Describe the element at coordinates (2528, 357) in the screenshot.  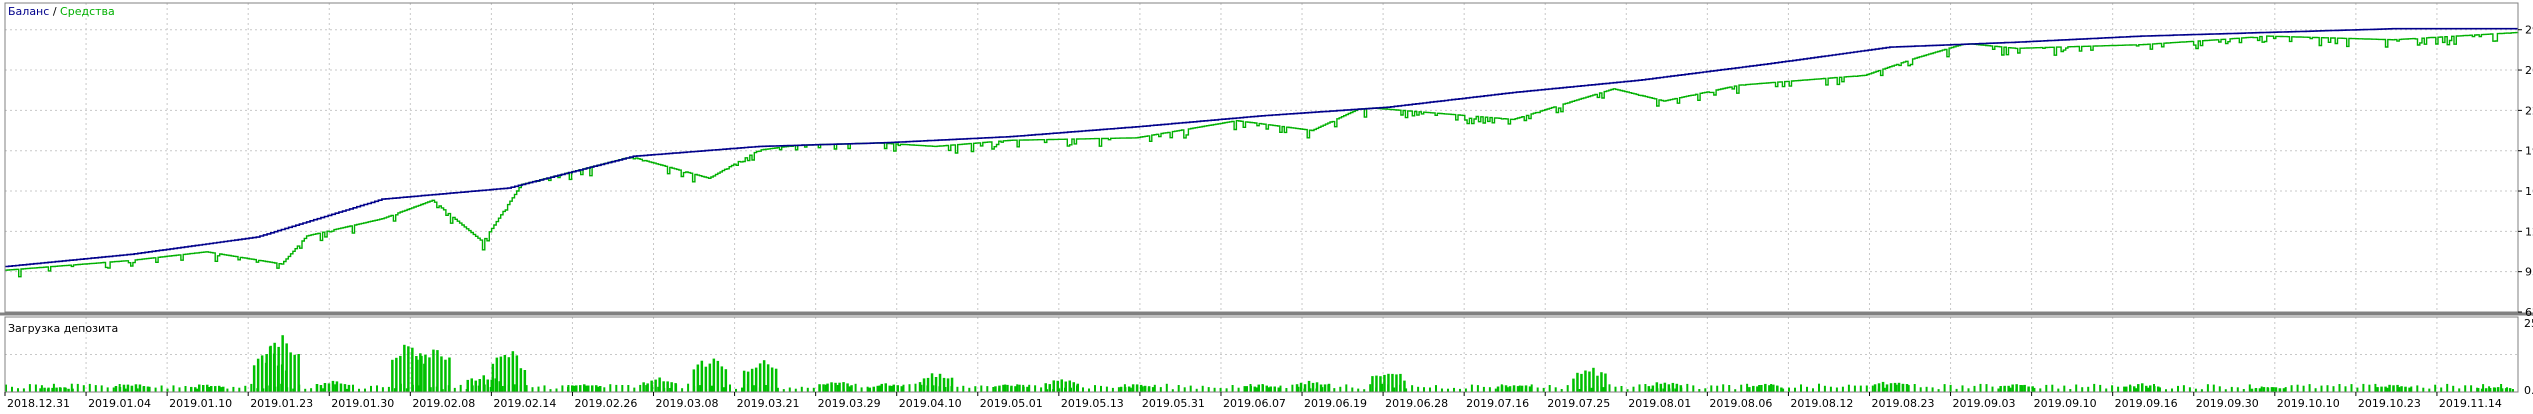
I see `load-axis-labels: 25.0% 0.0%` at that location.